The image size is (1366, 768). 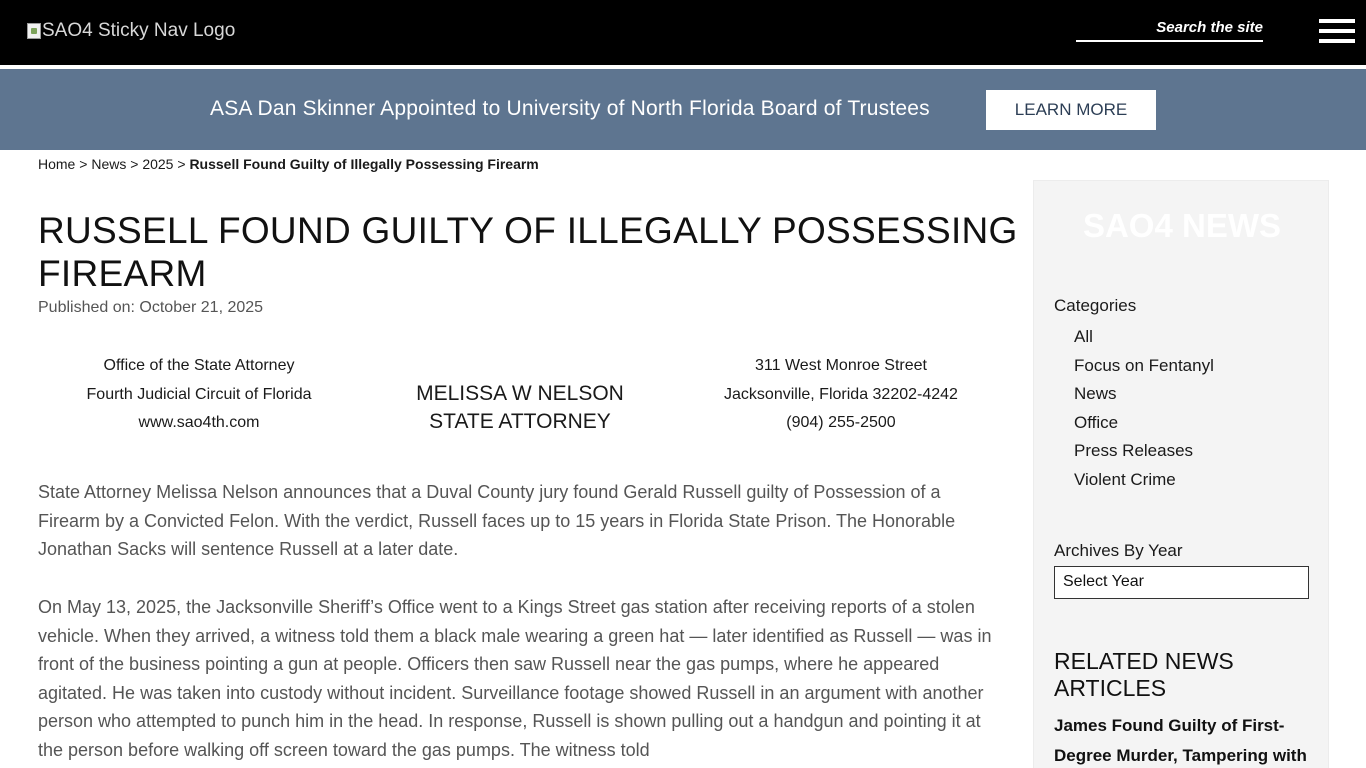 What do you see at coordinates (34, 31) in the screenshot?
I see `broken-image-icon` at bounding box center [34, 31].